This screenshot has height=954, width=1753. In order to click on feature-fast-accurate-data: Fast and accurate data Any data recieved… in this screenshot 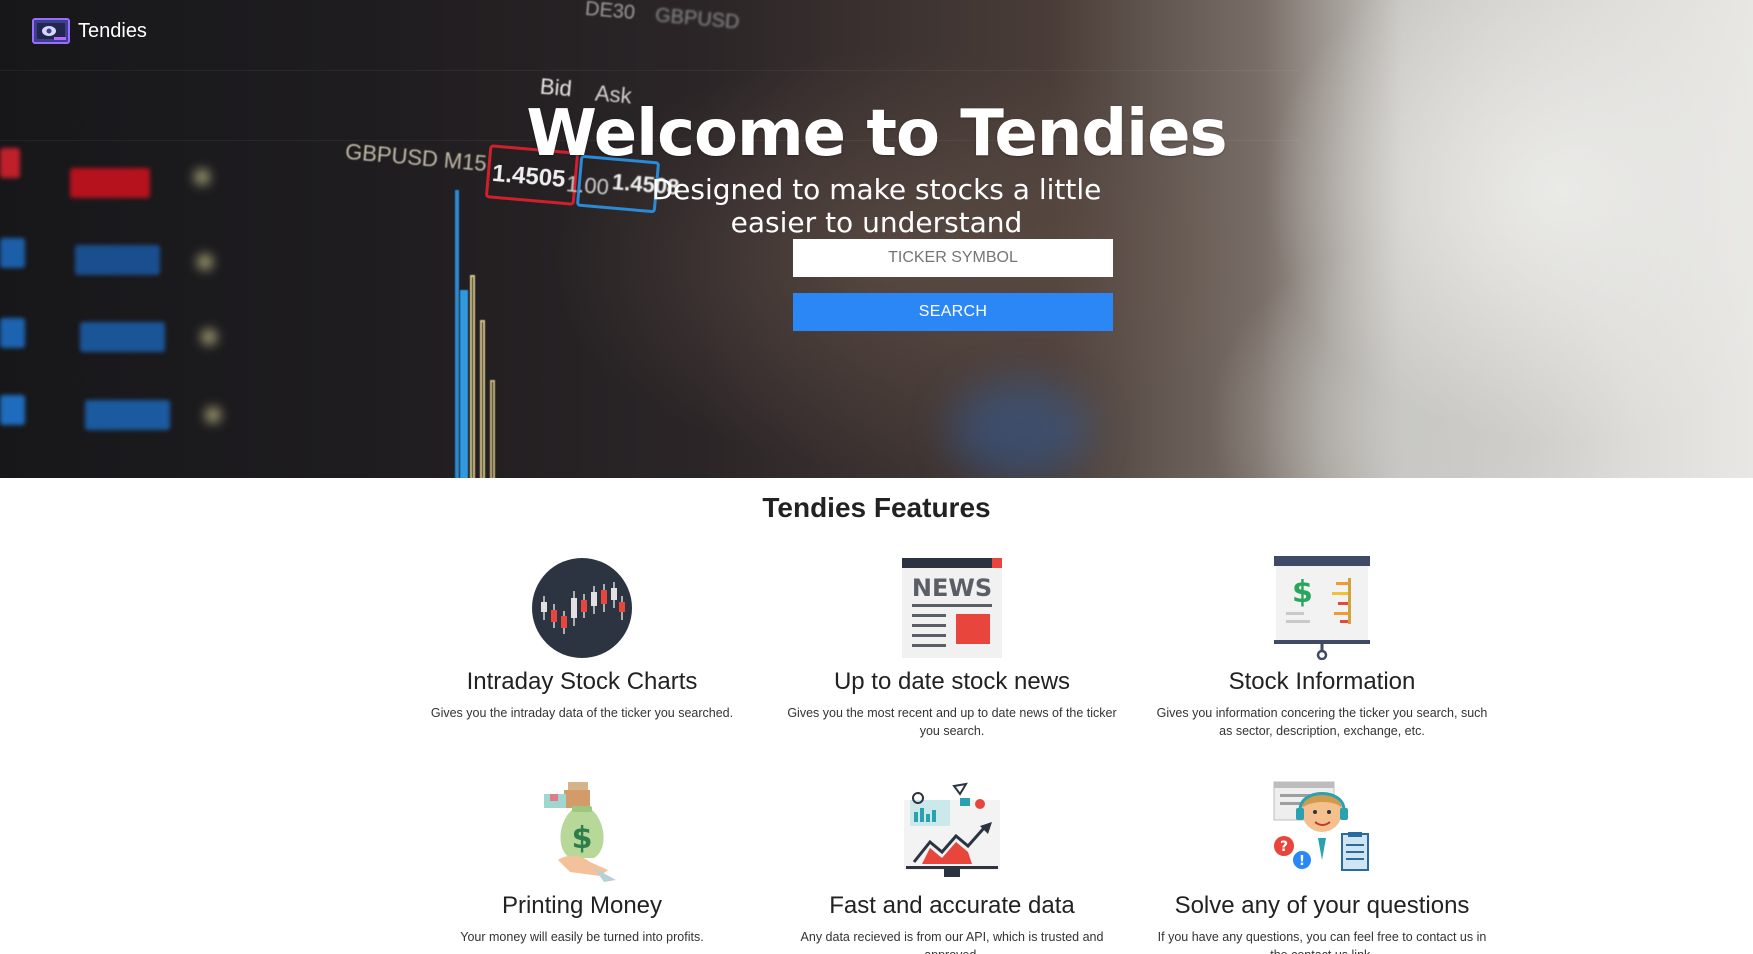, I will do `click(952, 867)`.